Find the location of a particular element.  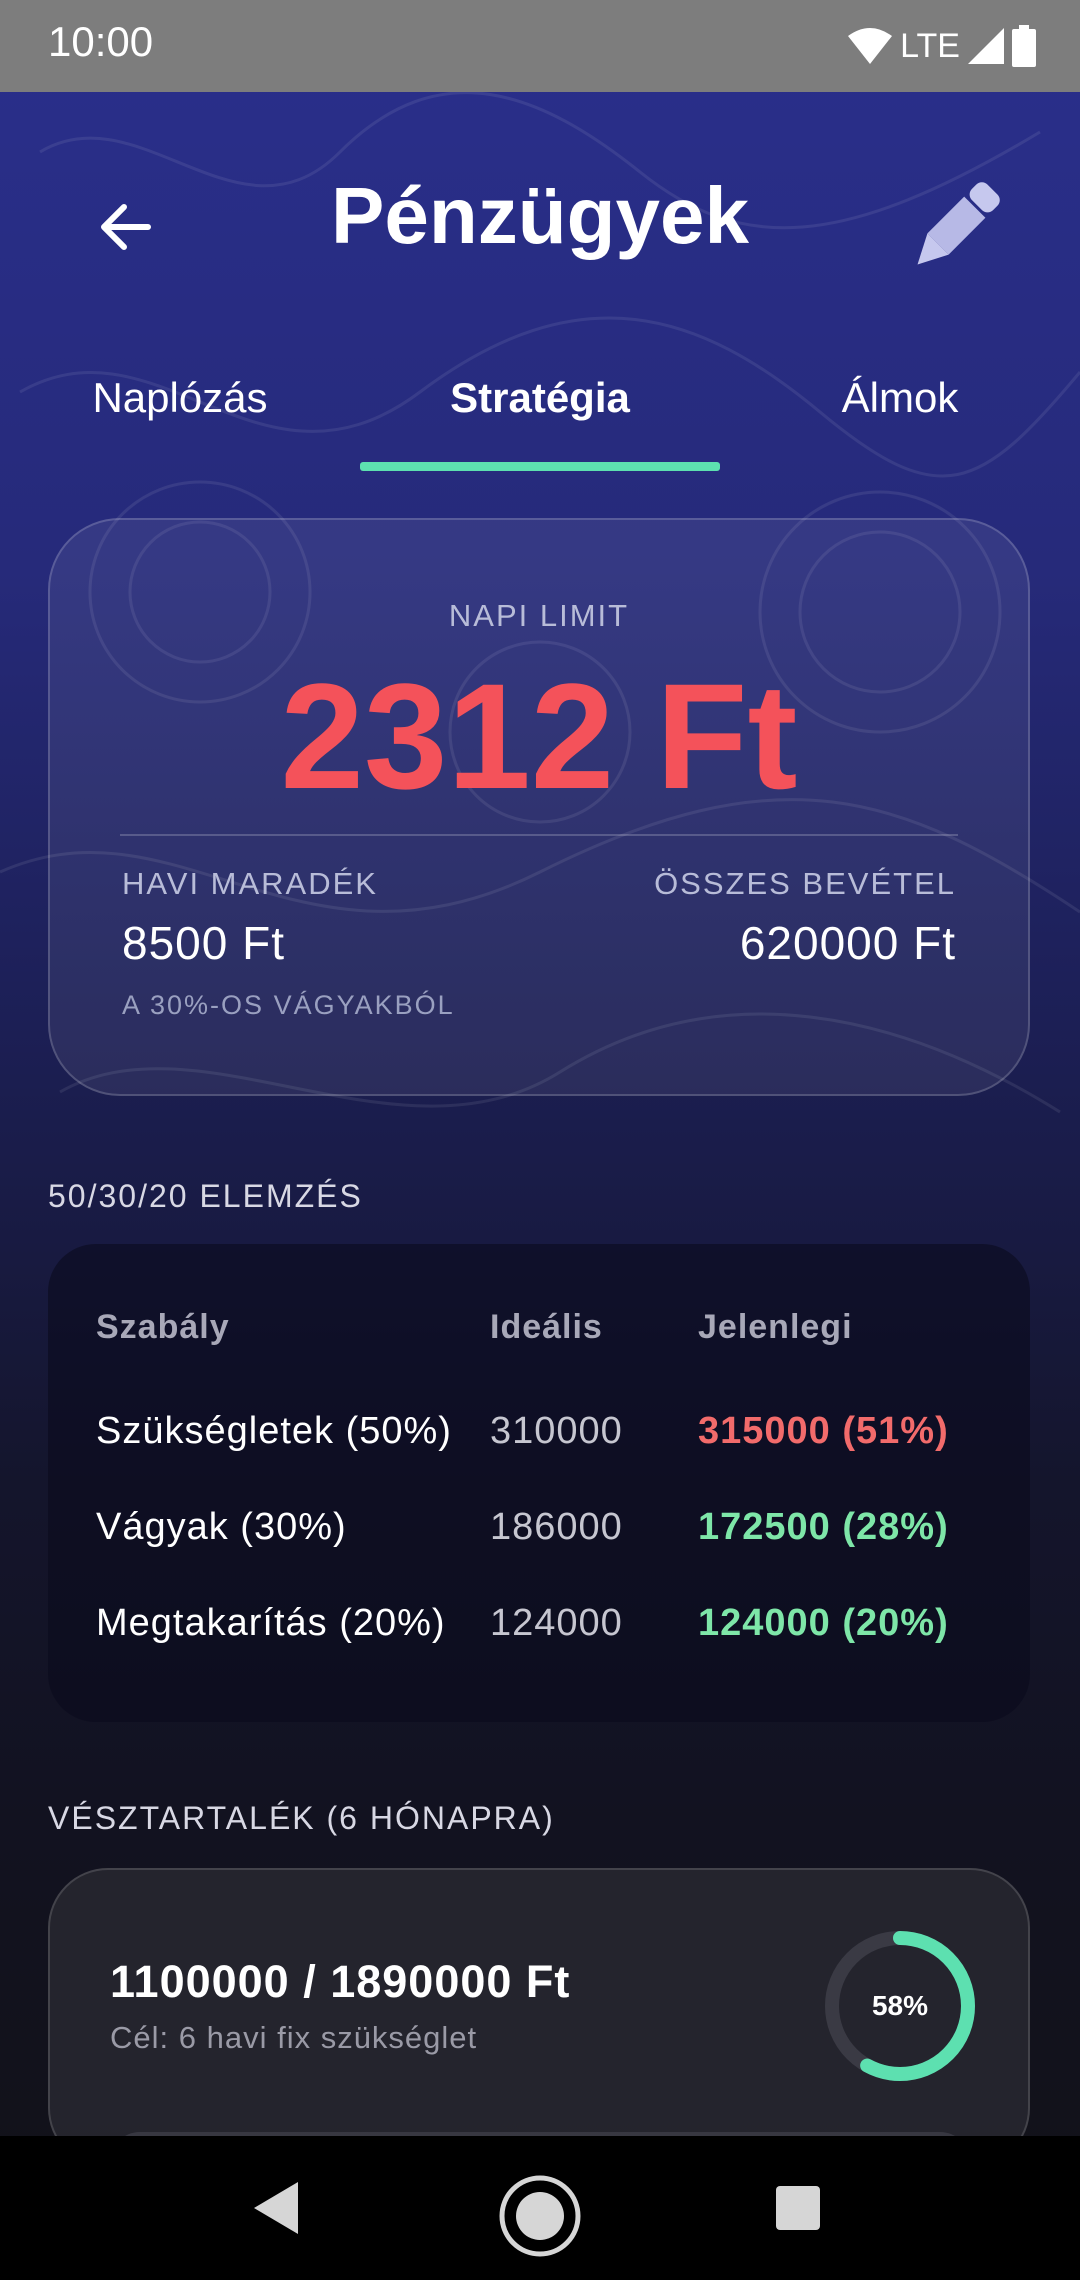

daily-limit-label: NAPI LIMIT is located at coordinates (539, 615).